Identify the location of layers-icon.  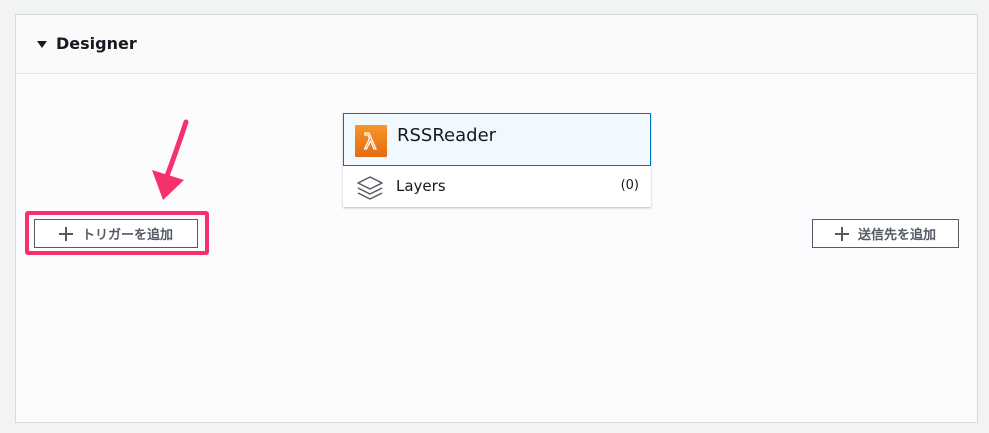
(370, 188).